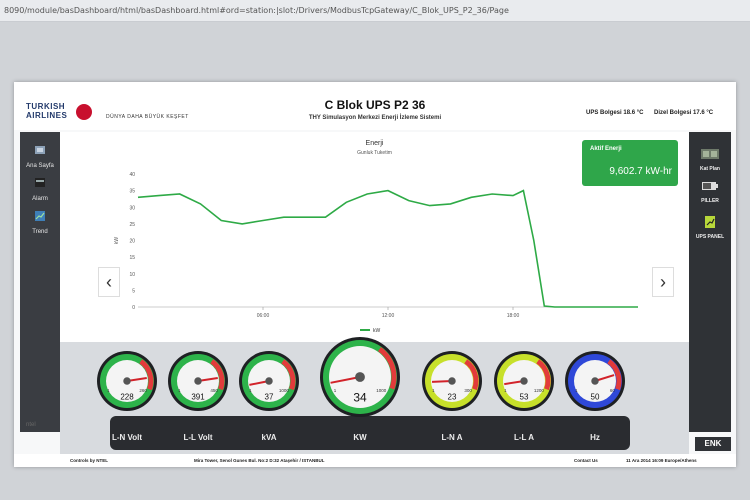 The height and width of the screenshot is (500, 750). Describe the element at coordinates (513, 316) in the screenshot. I see `x-tick-label: 18:00` at that location.